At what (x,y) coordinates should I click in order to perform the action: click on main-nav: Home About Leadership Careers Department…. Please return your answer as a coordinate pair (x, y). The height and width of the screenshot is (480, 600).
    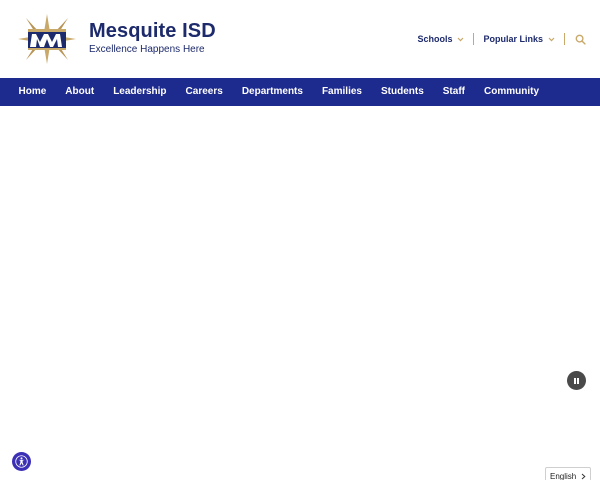
    Looking at the image, I should click on (300, 92).